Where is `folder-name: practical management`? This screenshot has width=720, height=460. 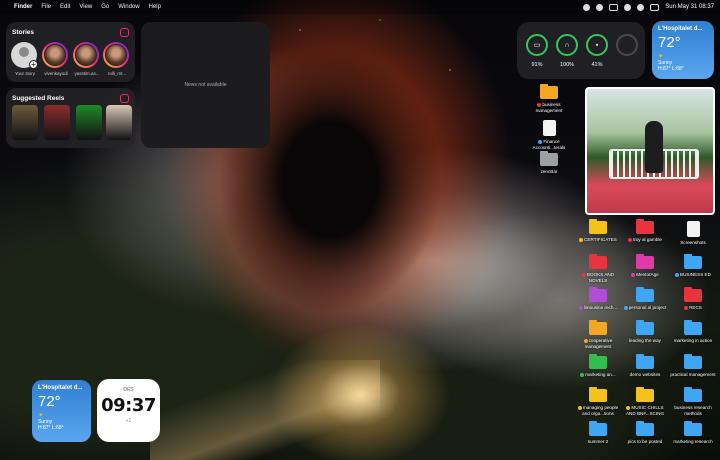 folder-name: practical management is located at coordinates (693, 374).